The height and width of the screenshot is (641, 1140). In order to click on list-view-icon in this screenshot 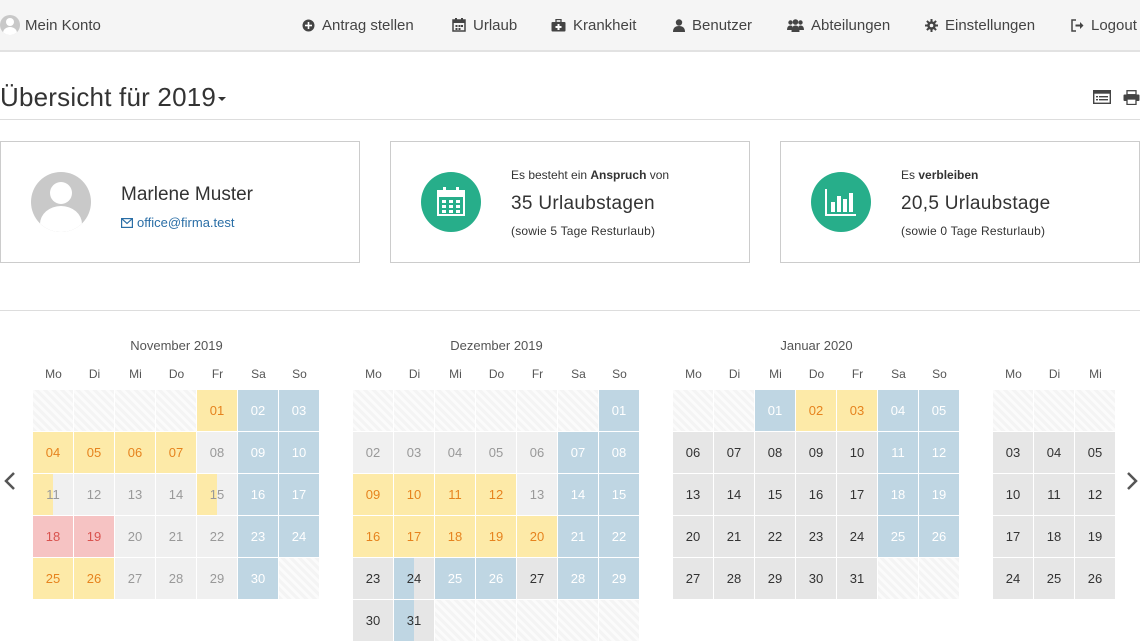, I will do `click(1102, 97)`.